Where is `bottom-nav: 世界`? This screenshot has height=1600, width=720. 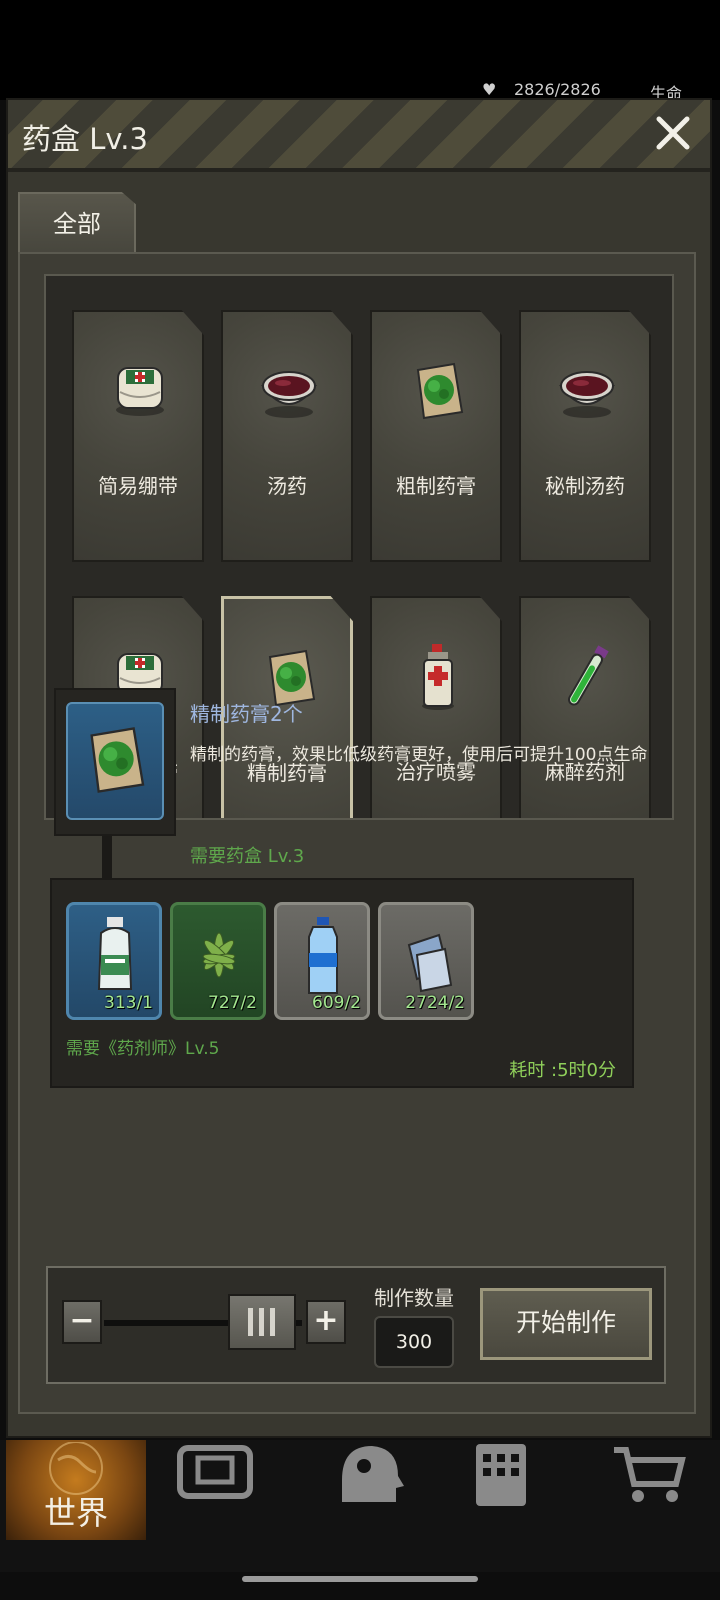
bottom-nav: 世界 is located at coordinates (360, 1506).